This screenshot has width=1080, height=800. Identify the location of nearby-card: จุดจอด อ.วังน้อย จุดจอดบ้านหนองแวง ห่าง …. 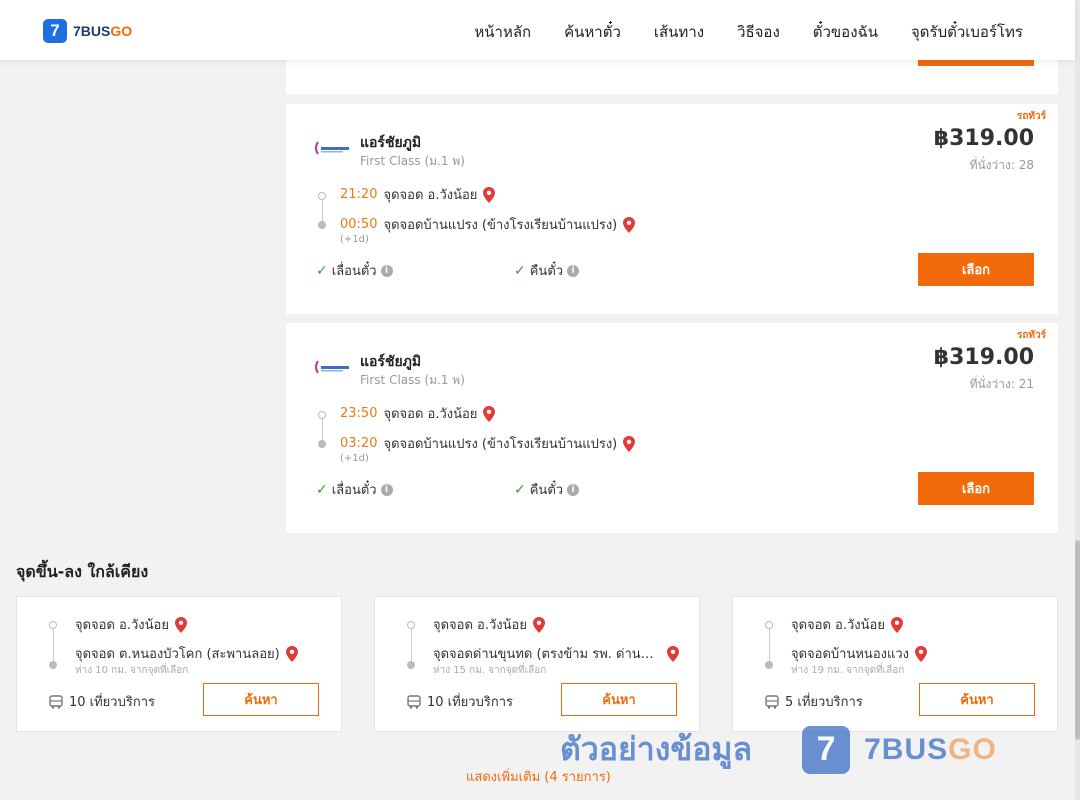
(895, 664).